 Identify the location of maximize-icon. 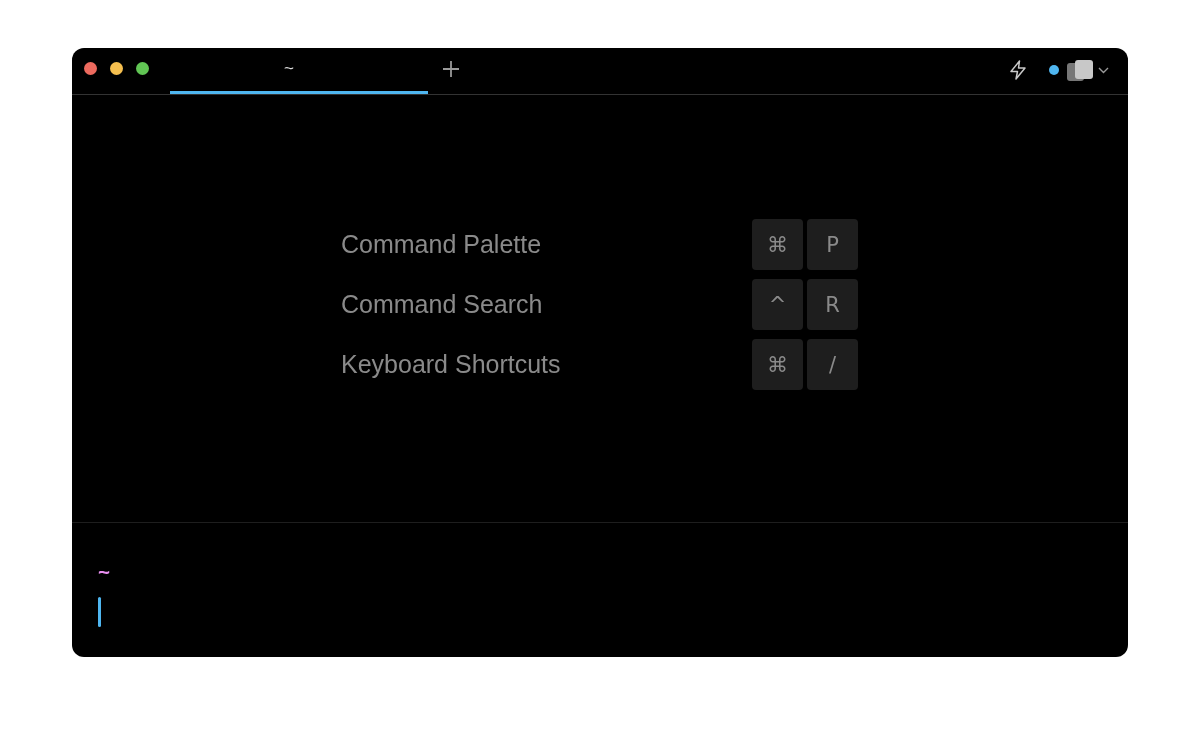
(142, 68).